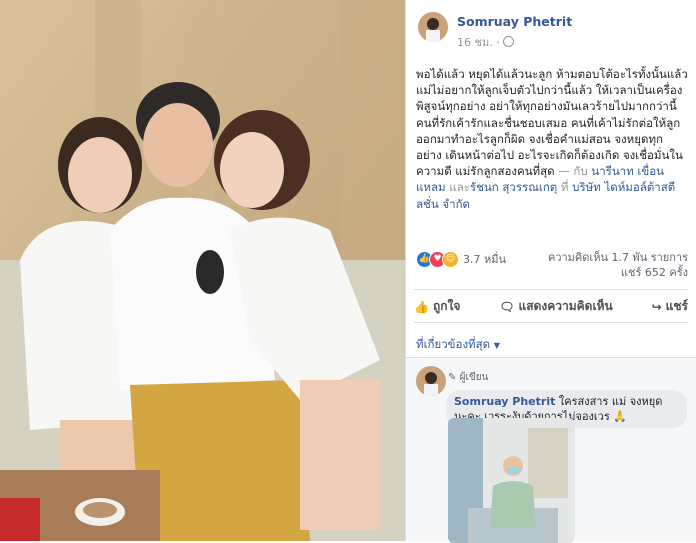  Describe the element at coordinates (450, 259) in the screenshot. I see `haha-reaction-icon: ☺` at that location.